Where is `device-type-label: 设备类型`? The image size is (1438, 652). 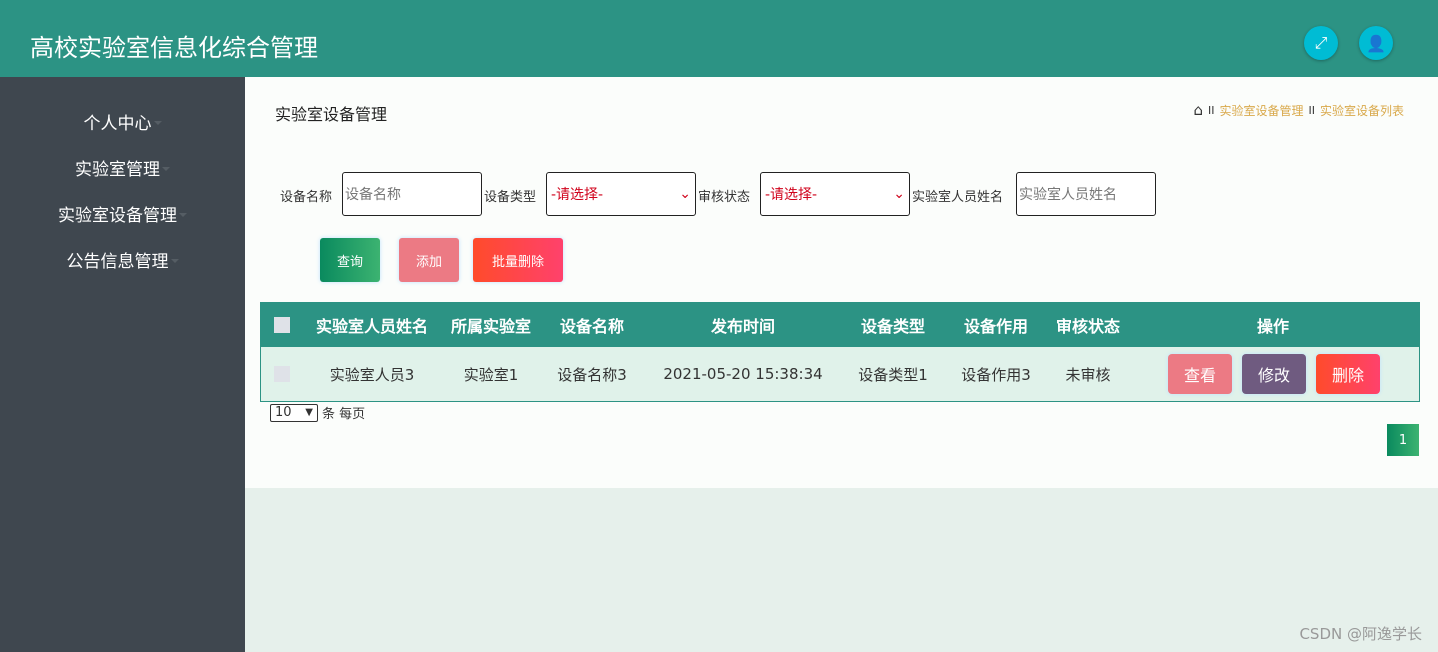 device-type-label: 设备类型 is located at coordinates (510, 197).